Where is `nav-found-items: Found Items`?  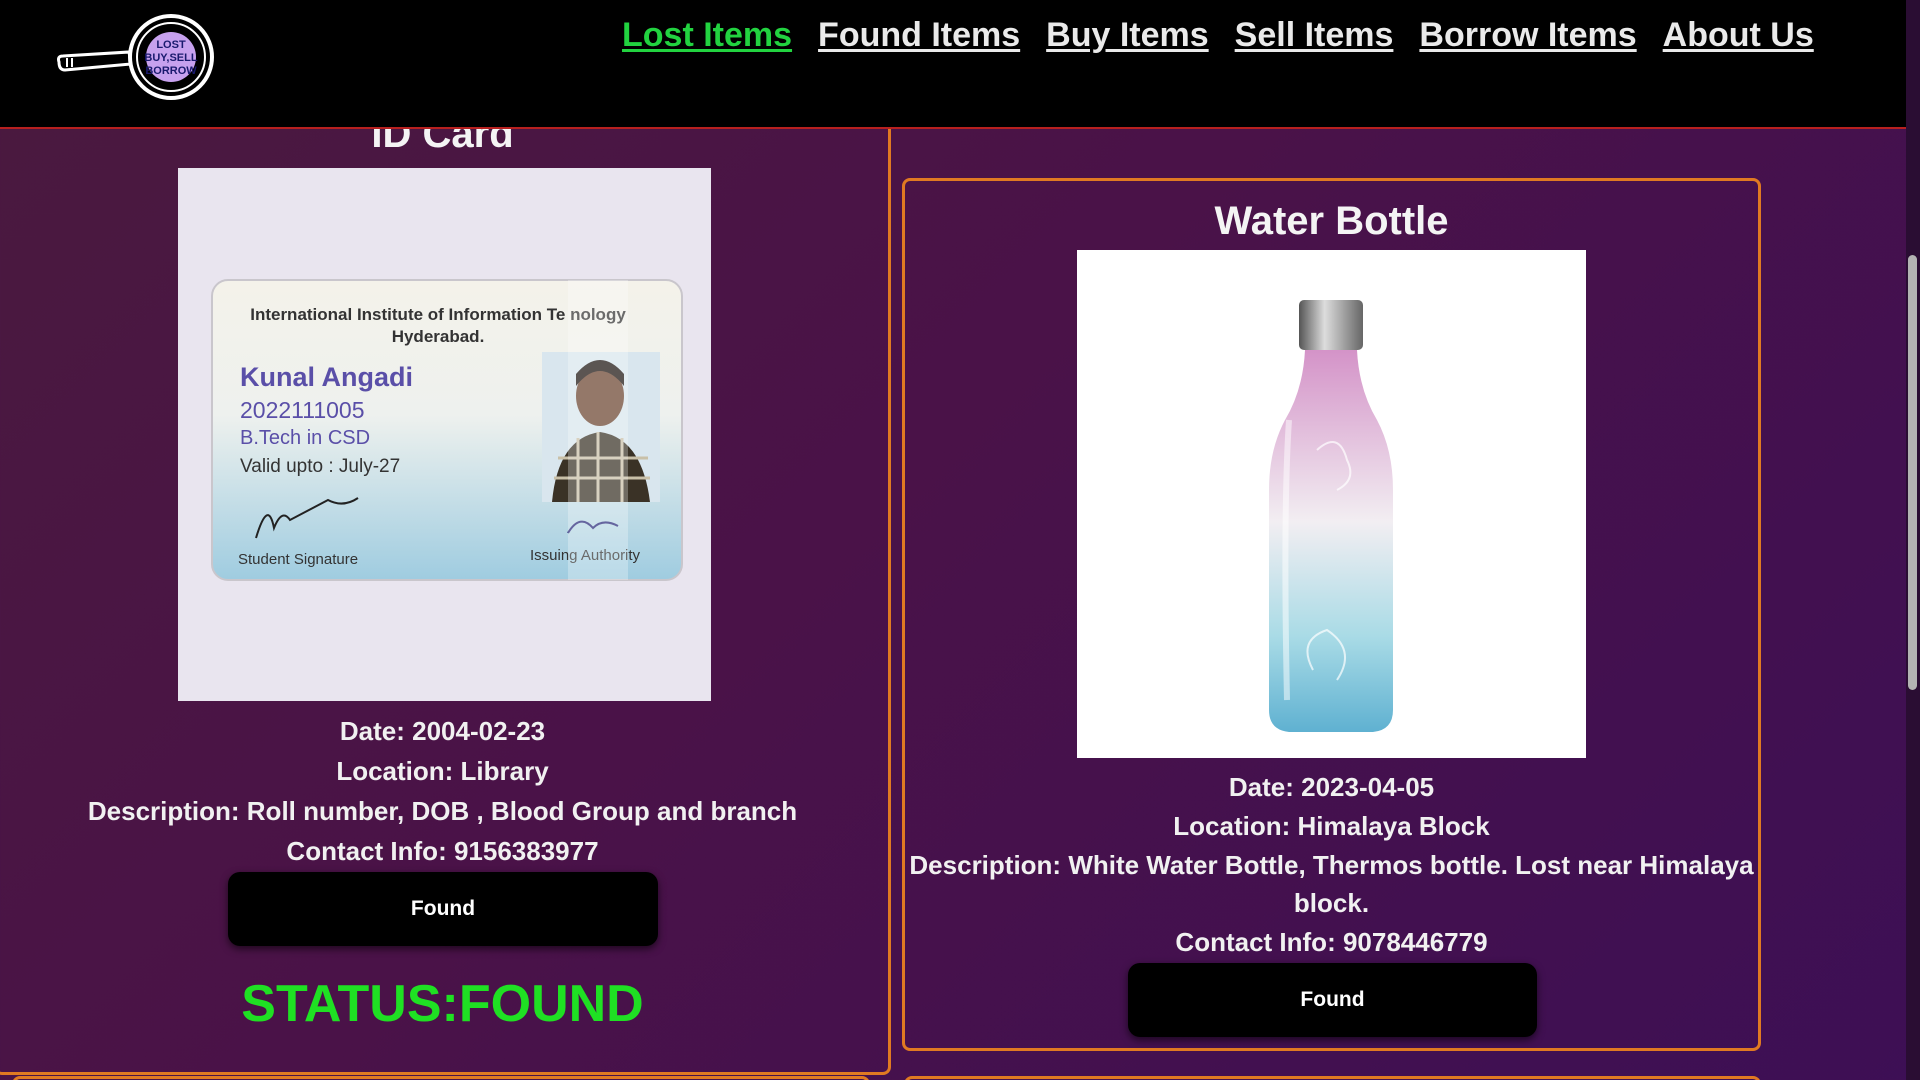
nav-found-items: Found Items is located at coordinates (919, 35).